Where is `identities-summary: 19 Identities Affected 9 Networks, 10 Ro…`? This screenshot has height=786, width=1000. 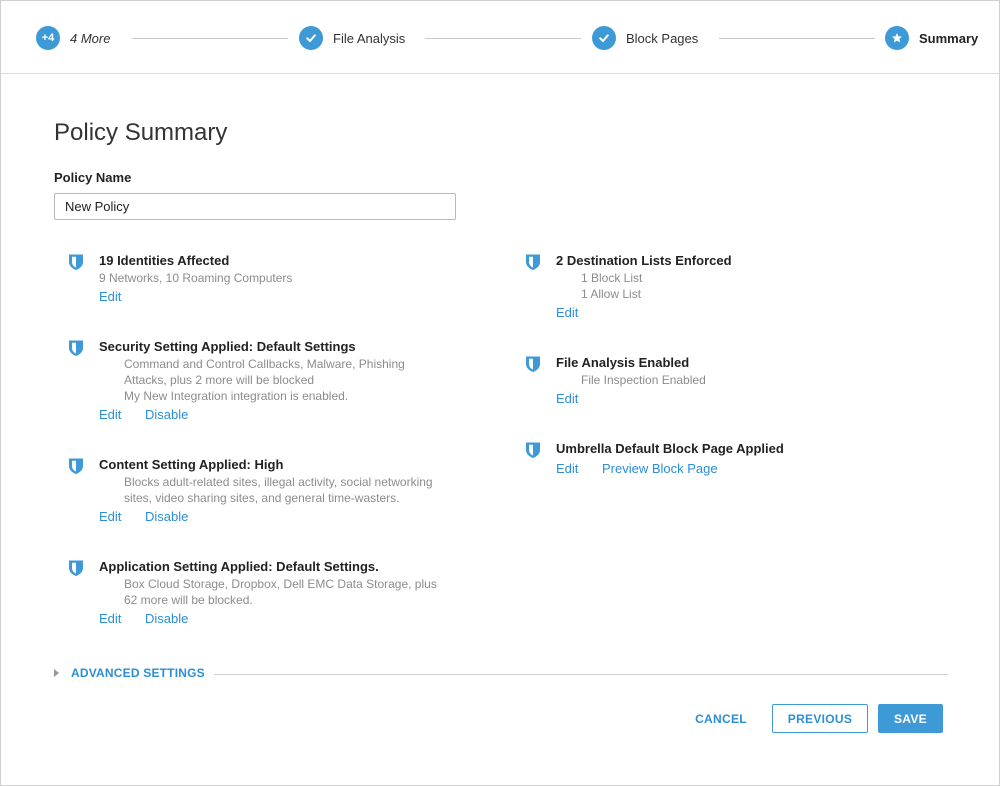
identities-summary: 19 Identities Affected 9 Networks, 10 Ro… is located at coordinates (268, 283).